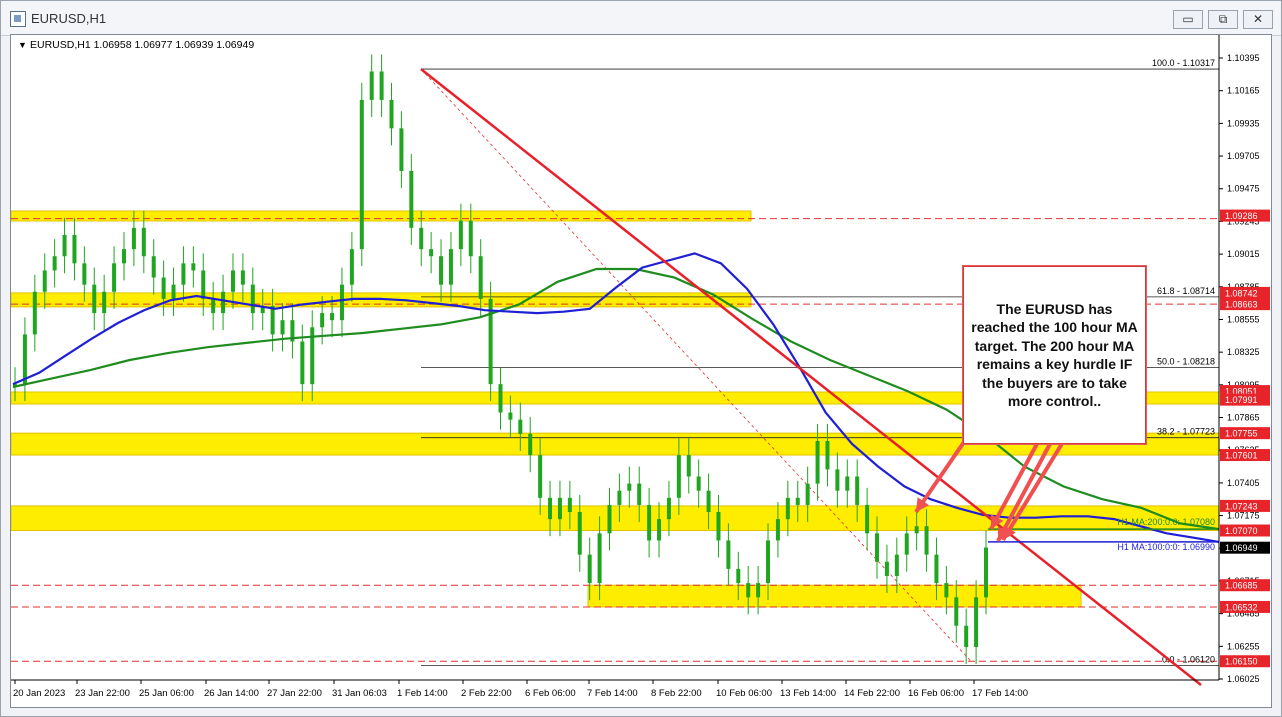 This screenshot has height=717, width=1282. What do you see at coordinates (641, 18) in the screenshot?
I see `window-titlebar: EURUSD,H1 ▭ ⧉ ✕` at bounding box center [641, 18].